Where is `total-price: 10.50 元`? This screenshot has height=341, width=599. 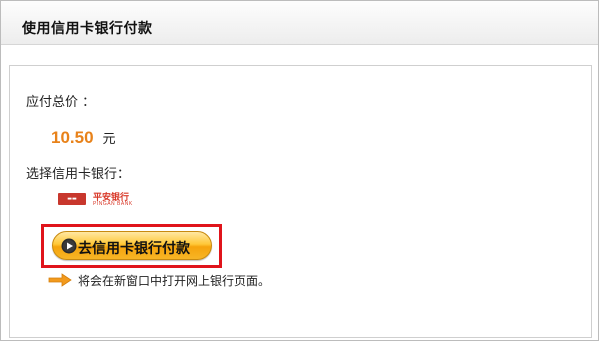 total-price: 10.50 元 is located at coordinates (83, 139).